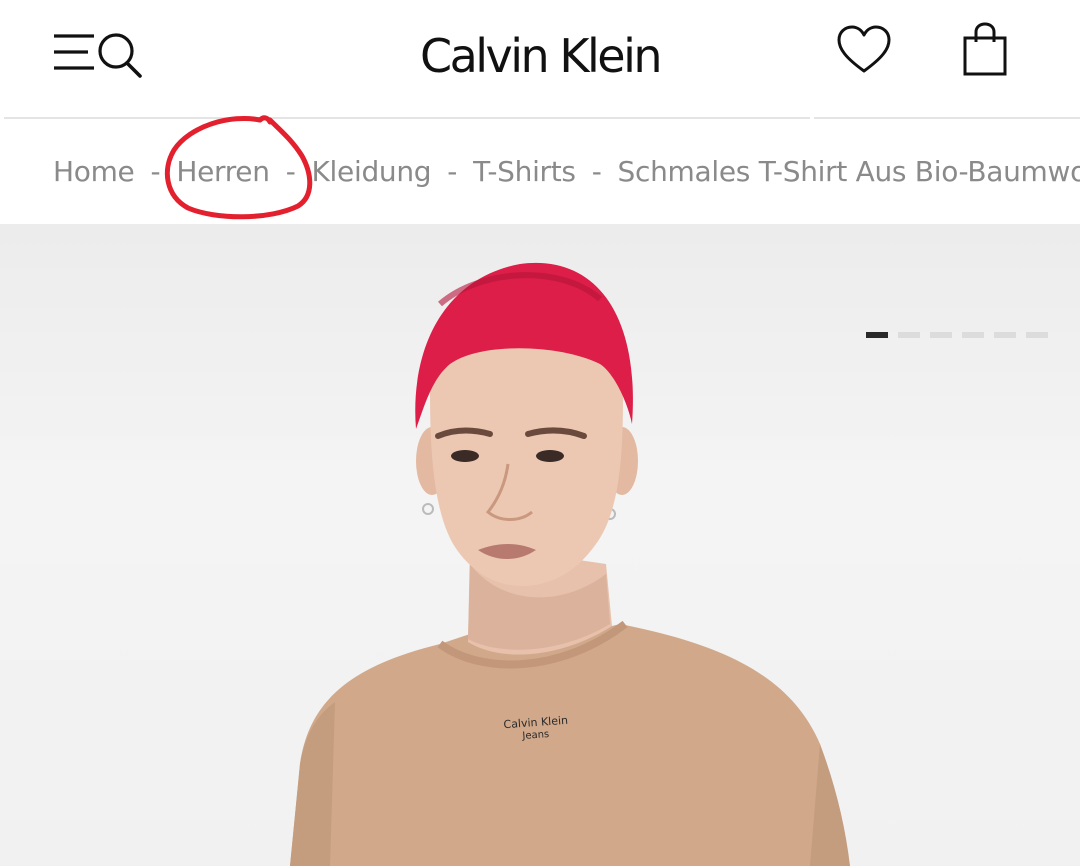 This screenshot has height=866, width=1080. I want to click on heart-icon, so click(864, 49).